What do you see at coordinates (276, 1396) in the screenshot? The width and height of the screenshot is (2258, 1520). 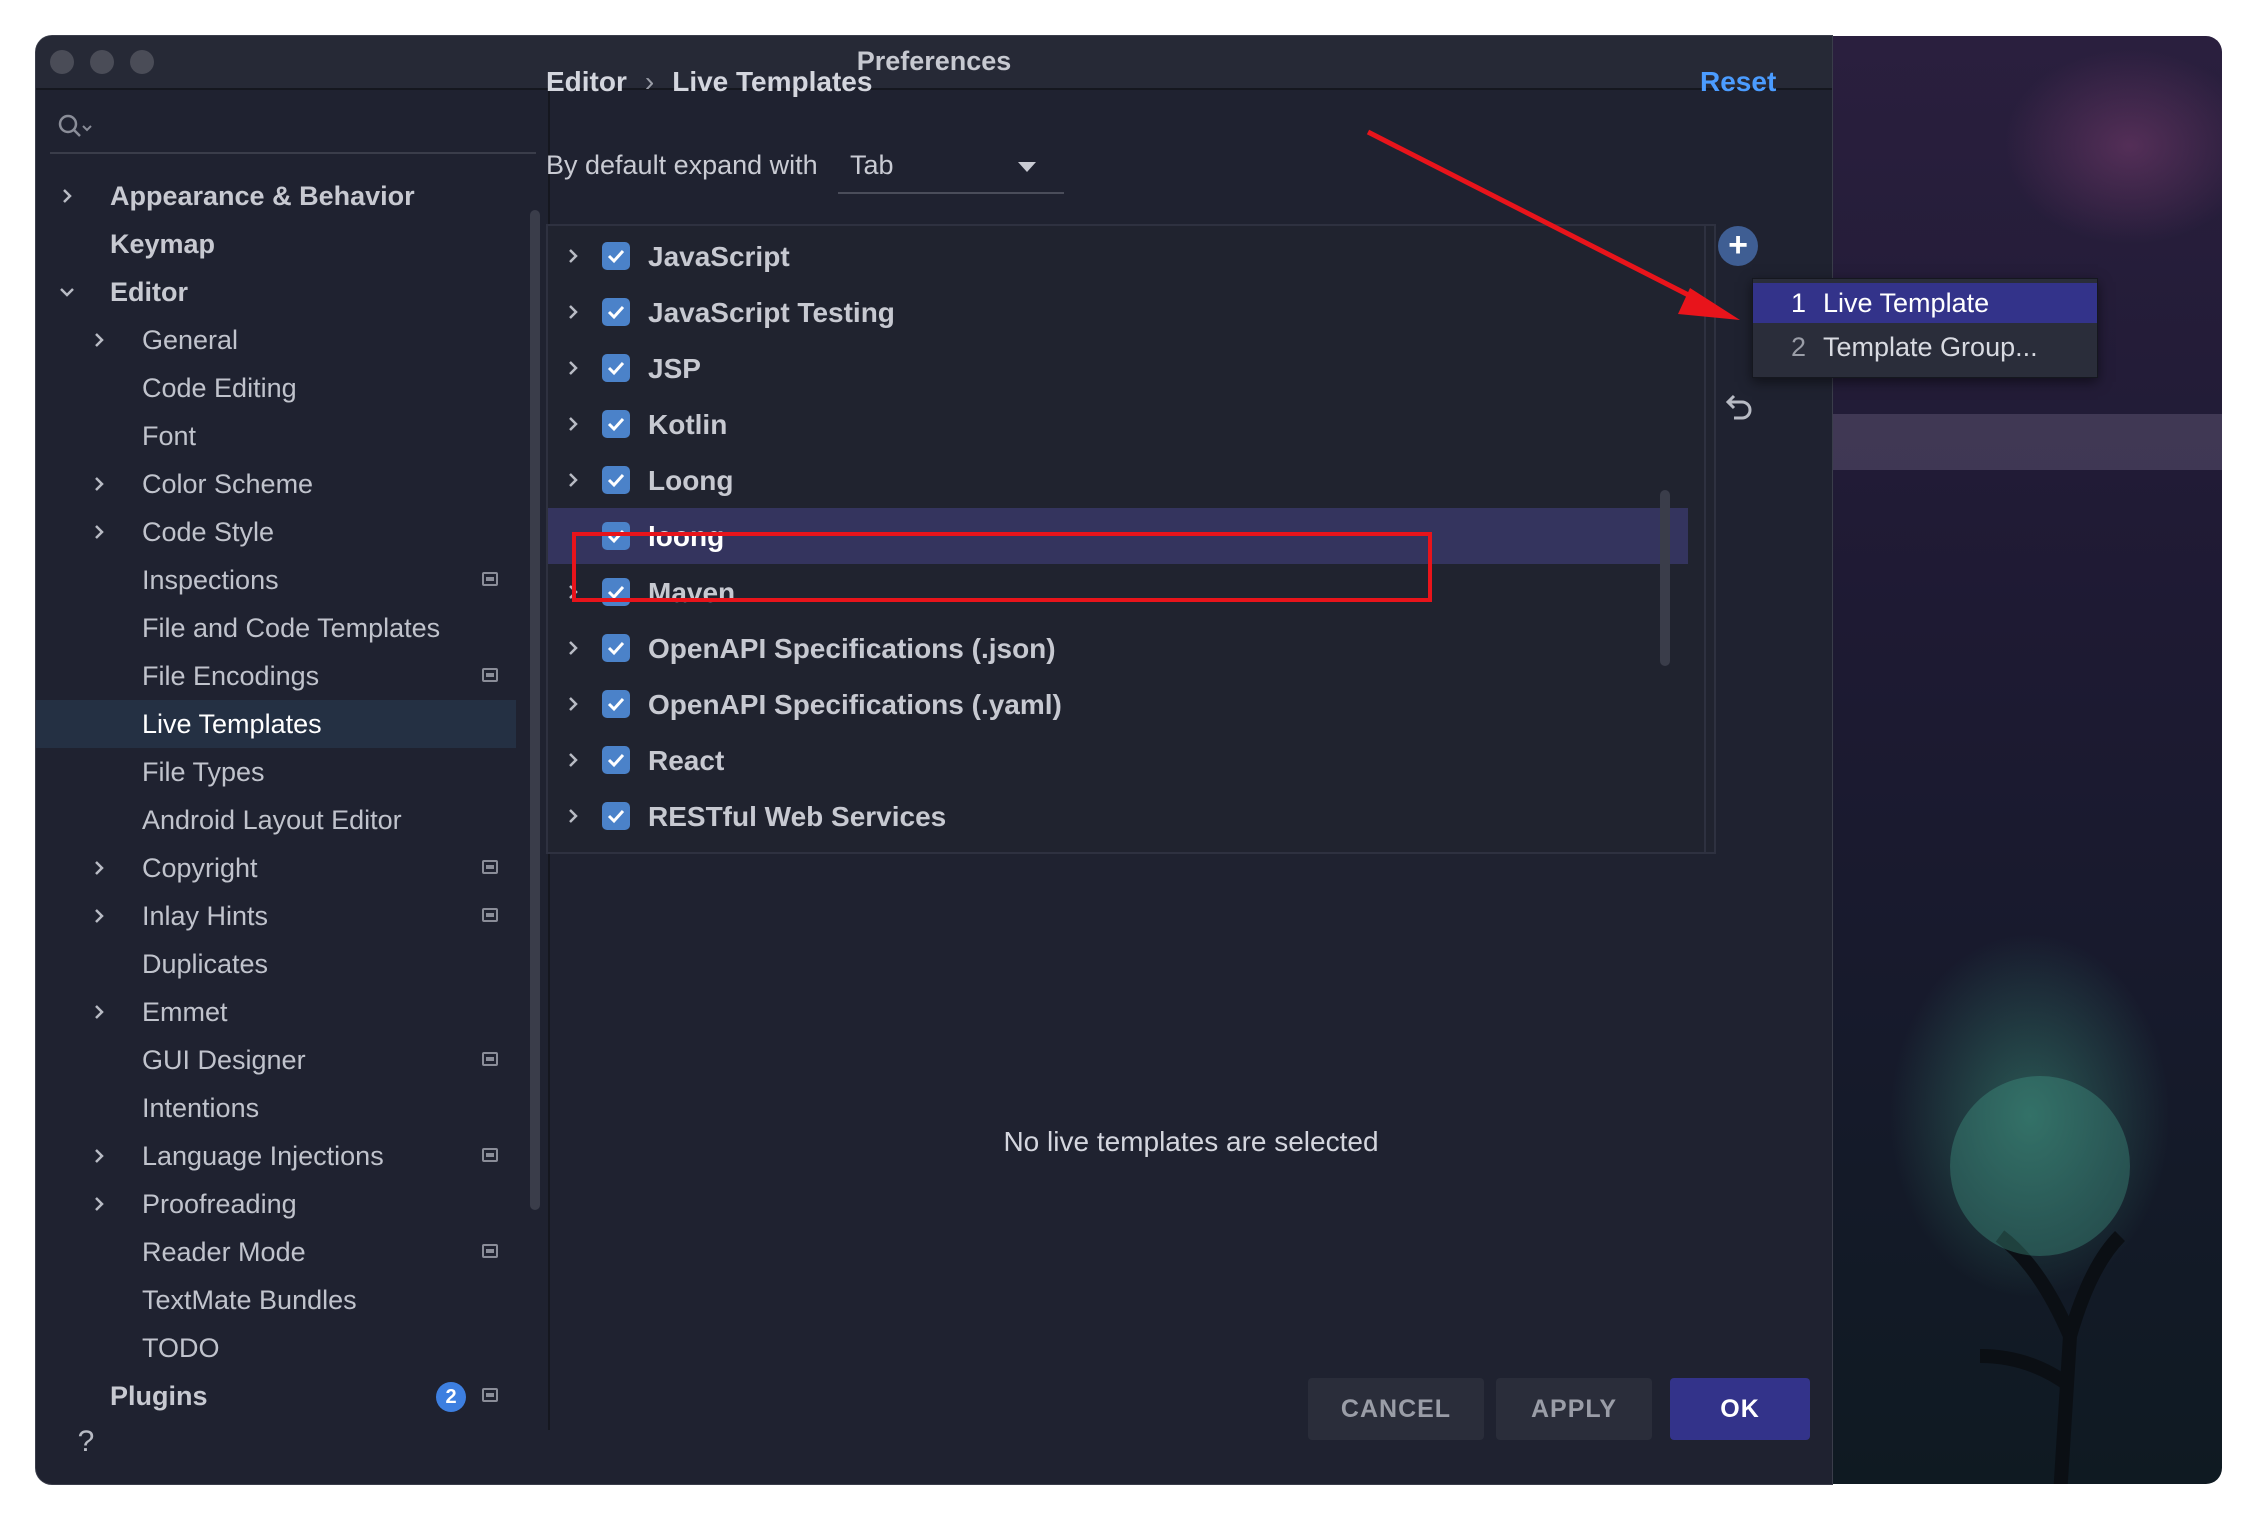 I see `sidebar-item: Plugins 2` at bounding box center [276, 1396].